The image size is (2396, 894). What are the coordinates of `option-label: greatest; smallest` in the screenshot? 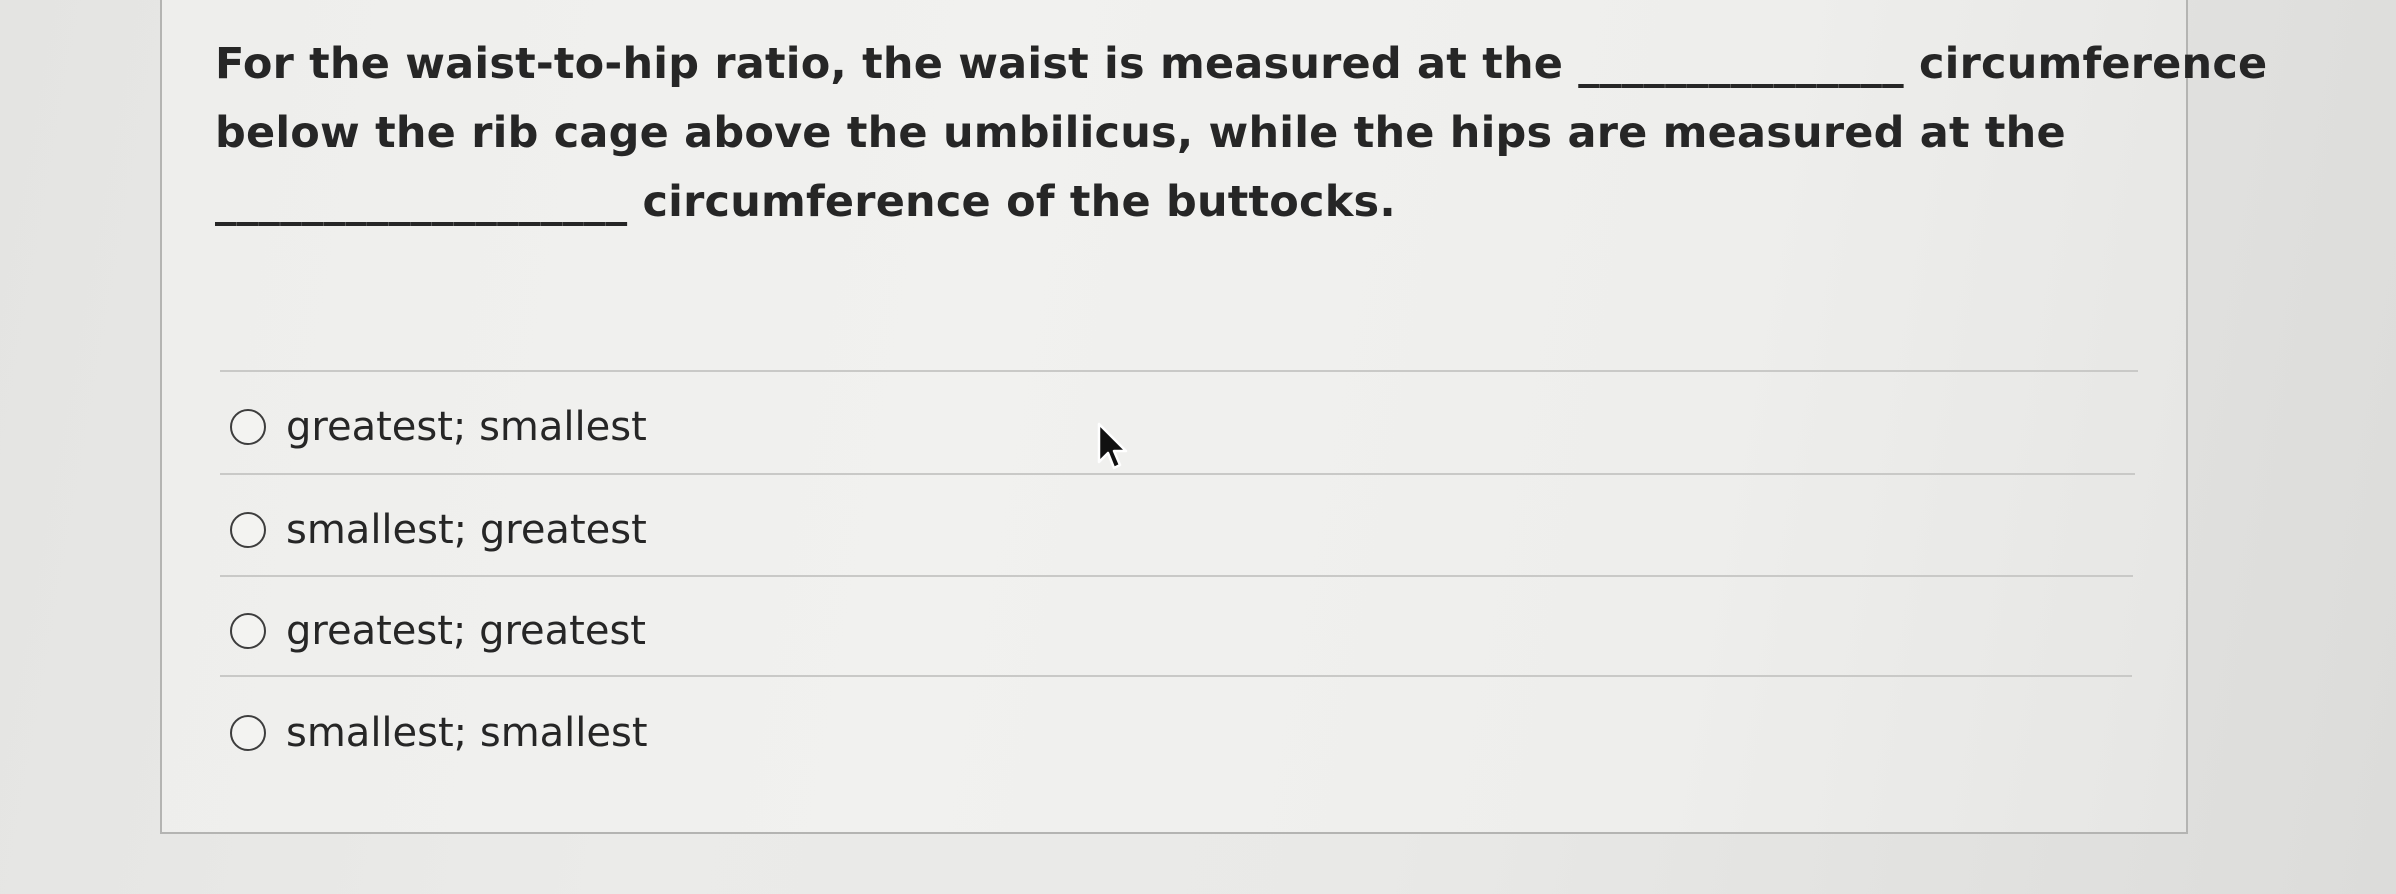 It's located at (466, 427).